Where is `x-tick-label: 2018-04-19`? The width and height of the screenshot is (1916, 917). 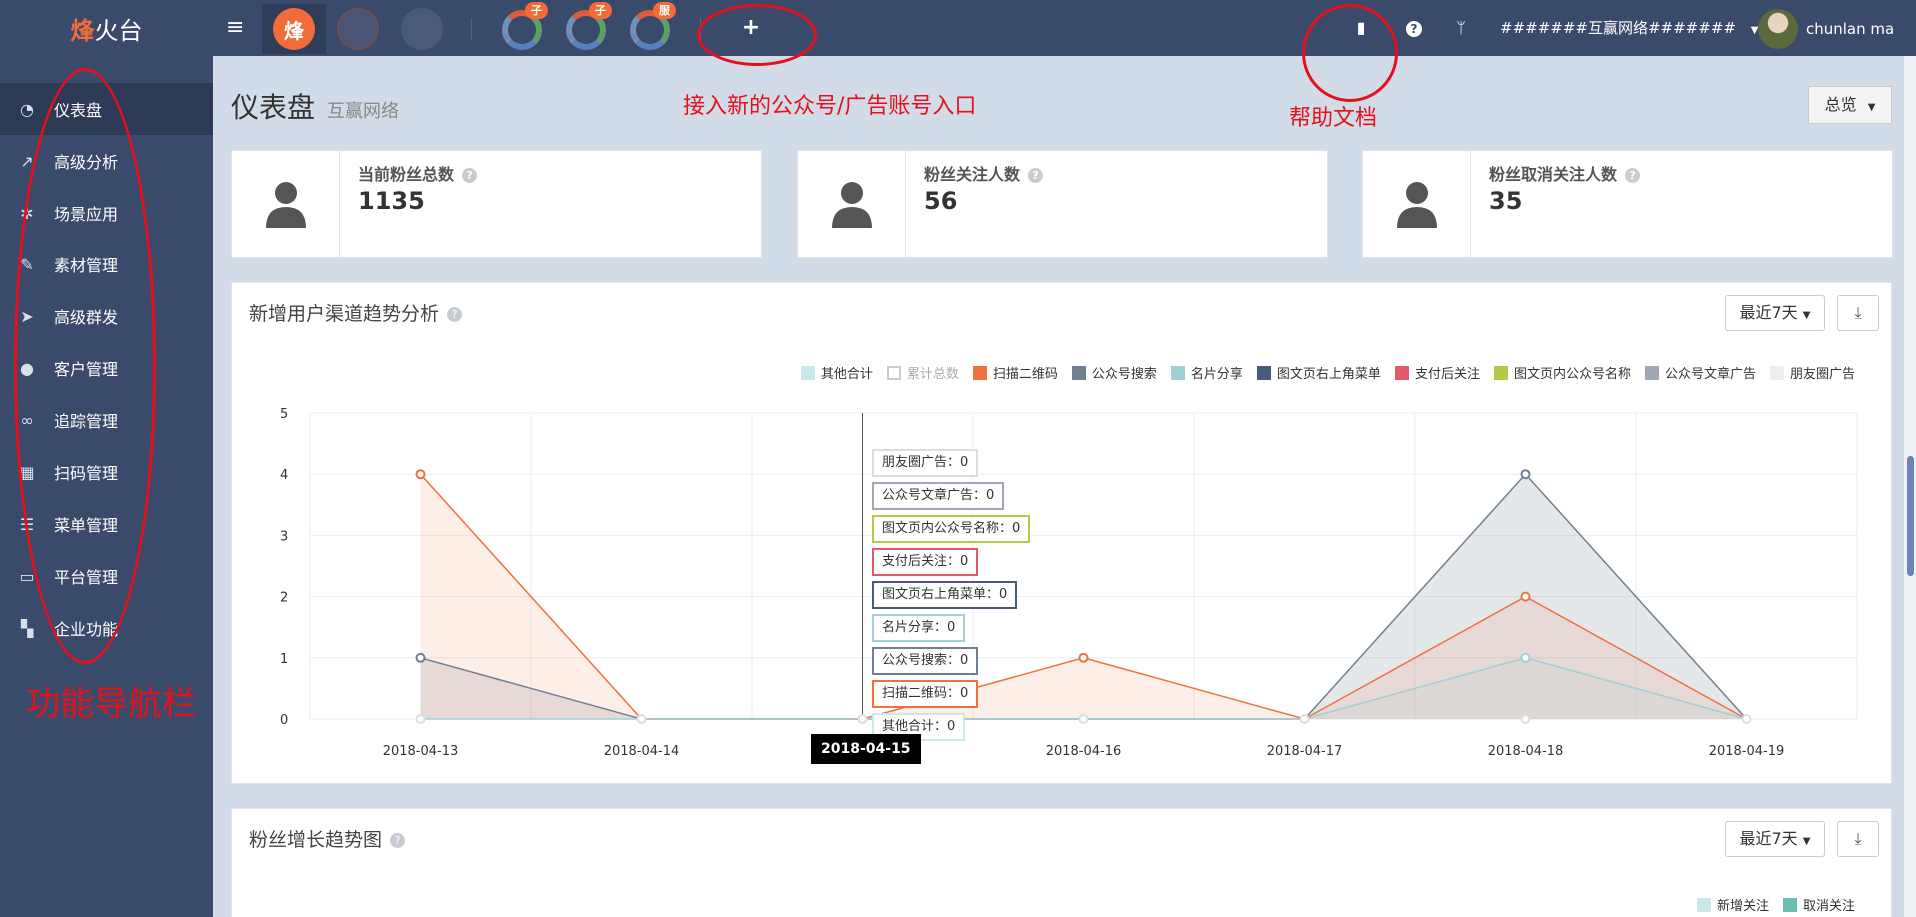
x-tick-label: 2018-04-19 is located at coordinates (1747, 751).